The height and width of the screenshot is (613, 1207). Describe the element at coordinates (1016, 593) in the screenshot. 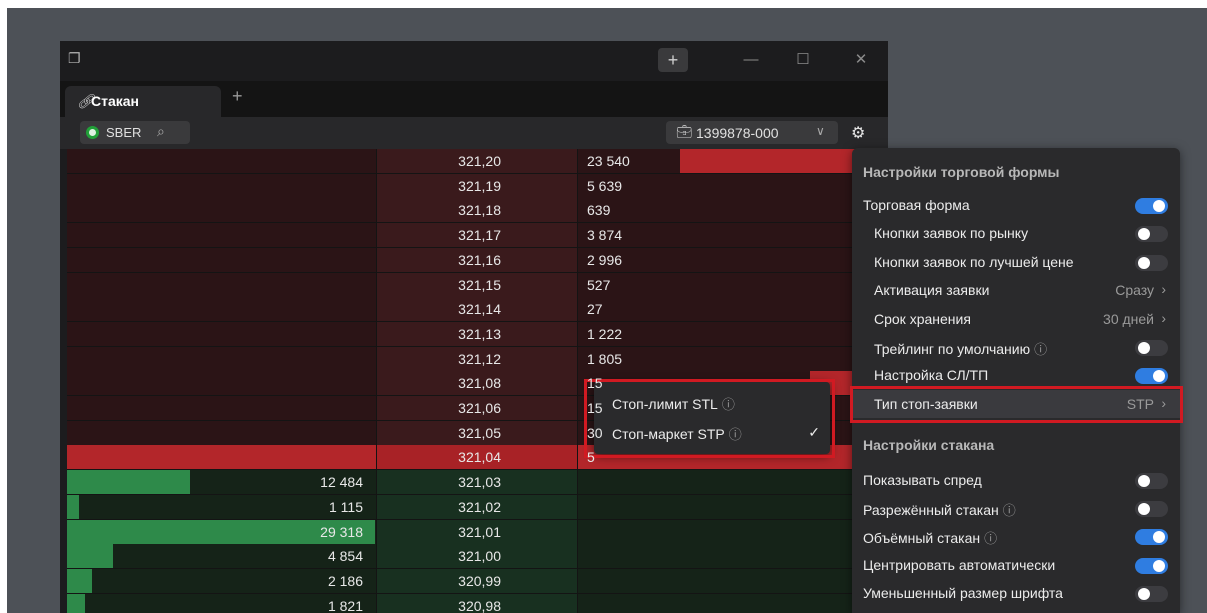

I see `setting-small-font: Уменьшенный размер шрифта` at that location.